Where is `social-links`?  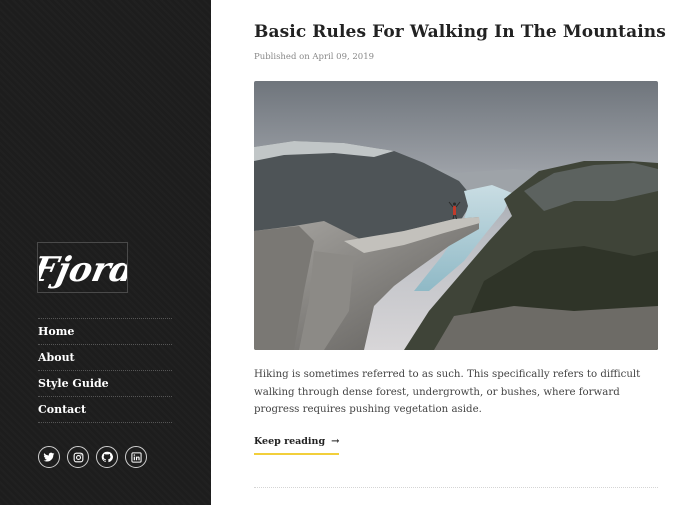
social-links is located at coordinates (92, 457).